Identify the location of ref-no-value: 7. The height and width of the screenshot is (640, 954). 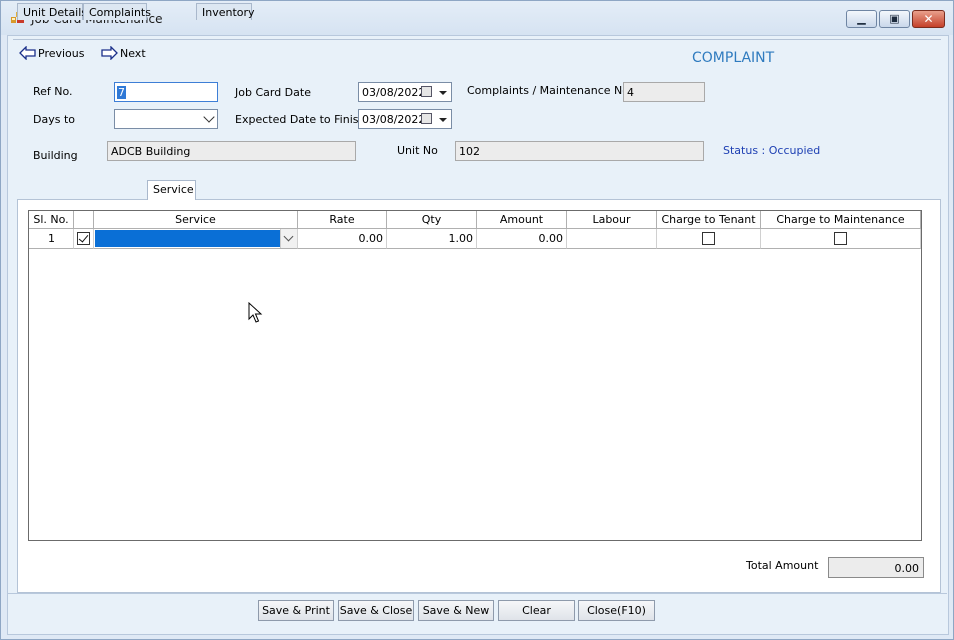
(121, 92).